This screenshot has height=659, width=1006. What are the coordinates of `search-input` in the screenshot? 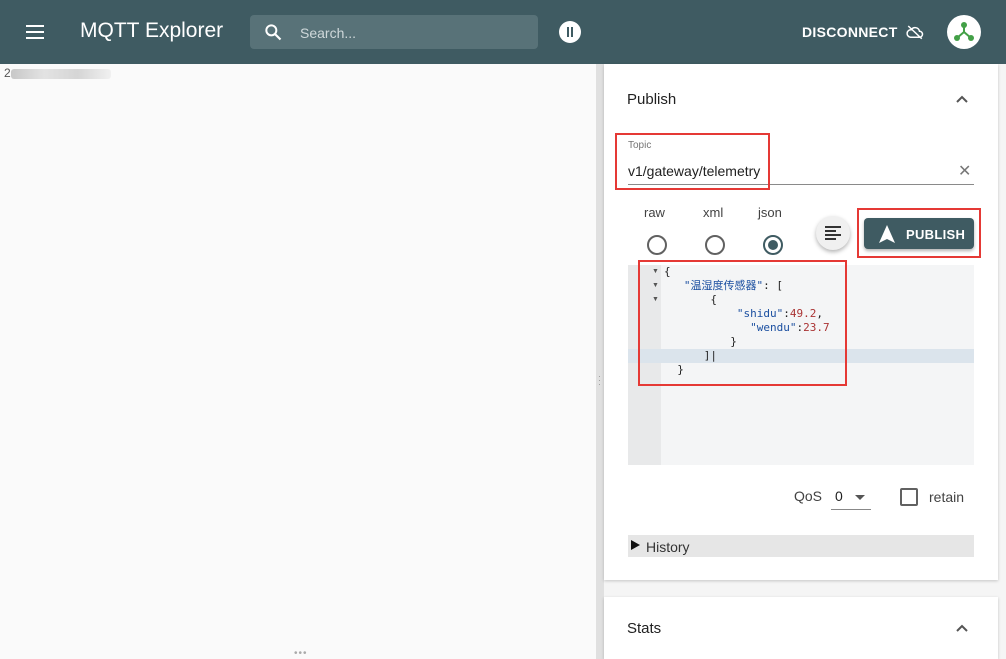 It's located at (410, 33).